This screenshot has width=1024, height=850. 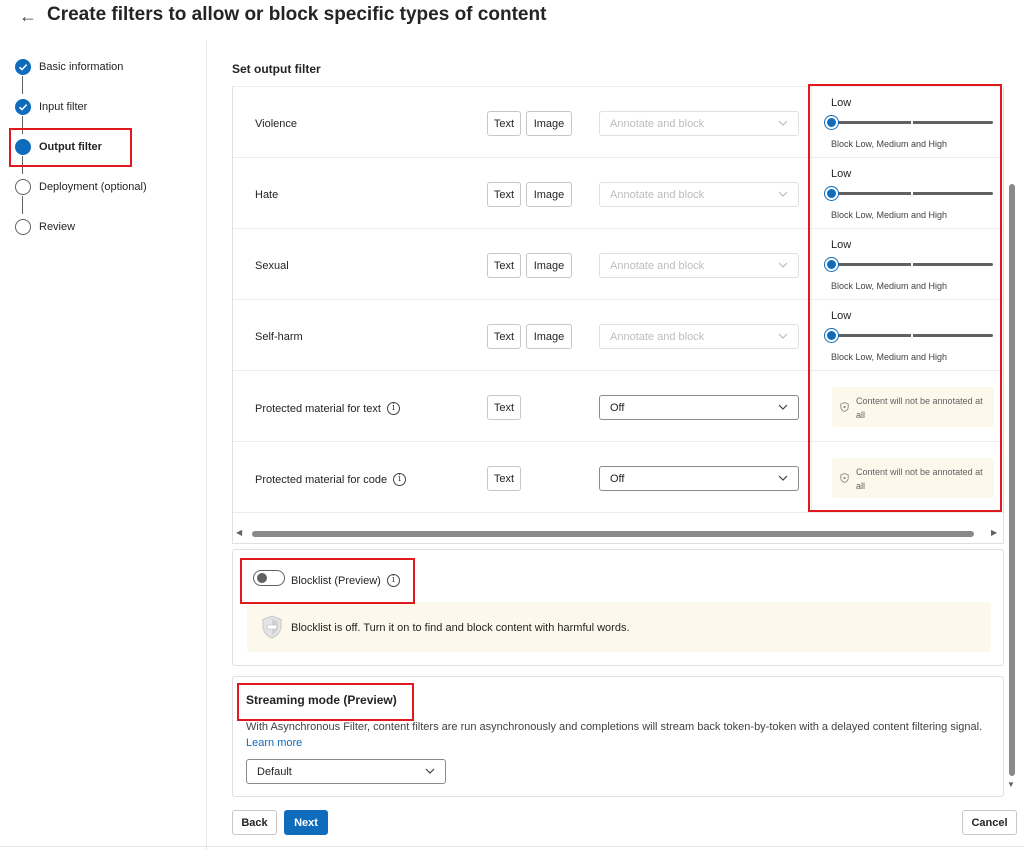 What do you see at coordinates (239, 532) in the screenshot?
I see `scroll-left-icon: ◀` at bounding box center [239, 532].